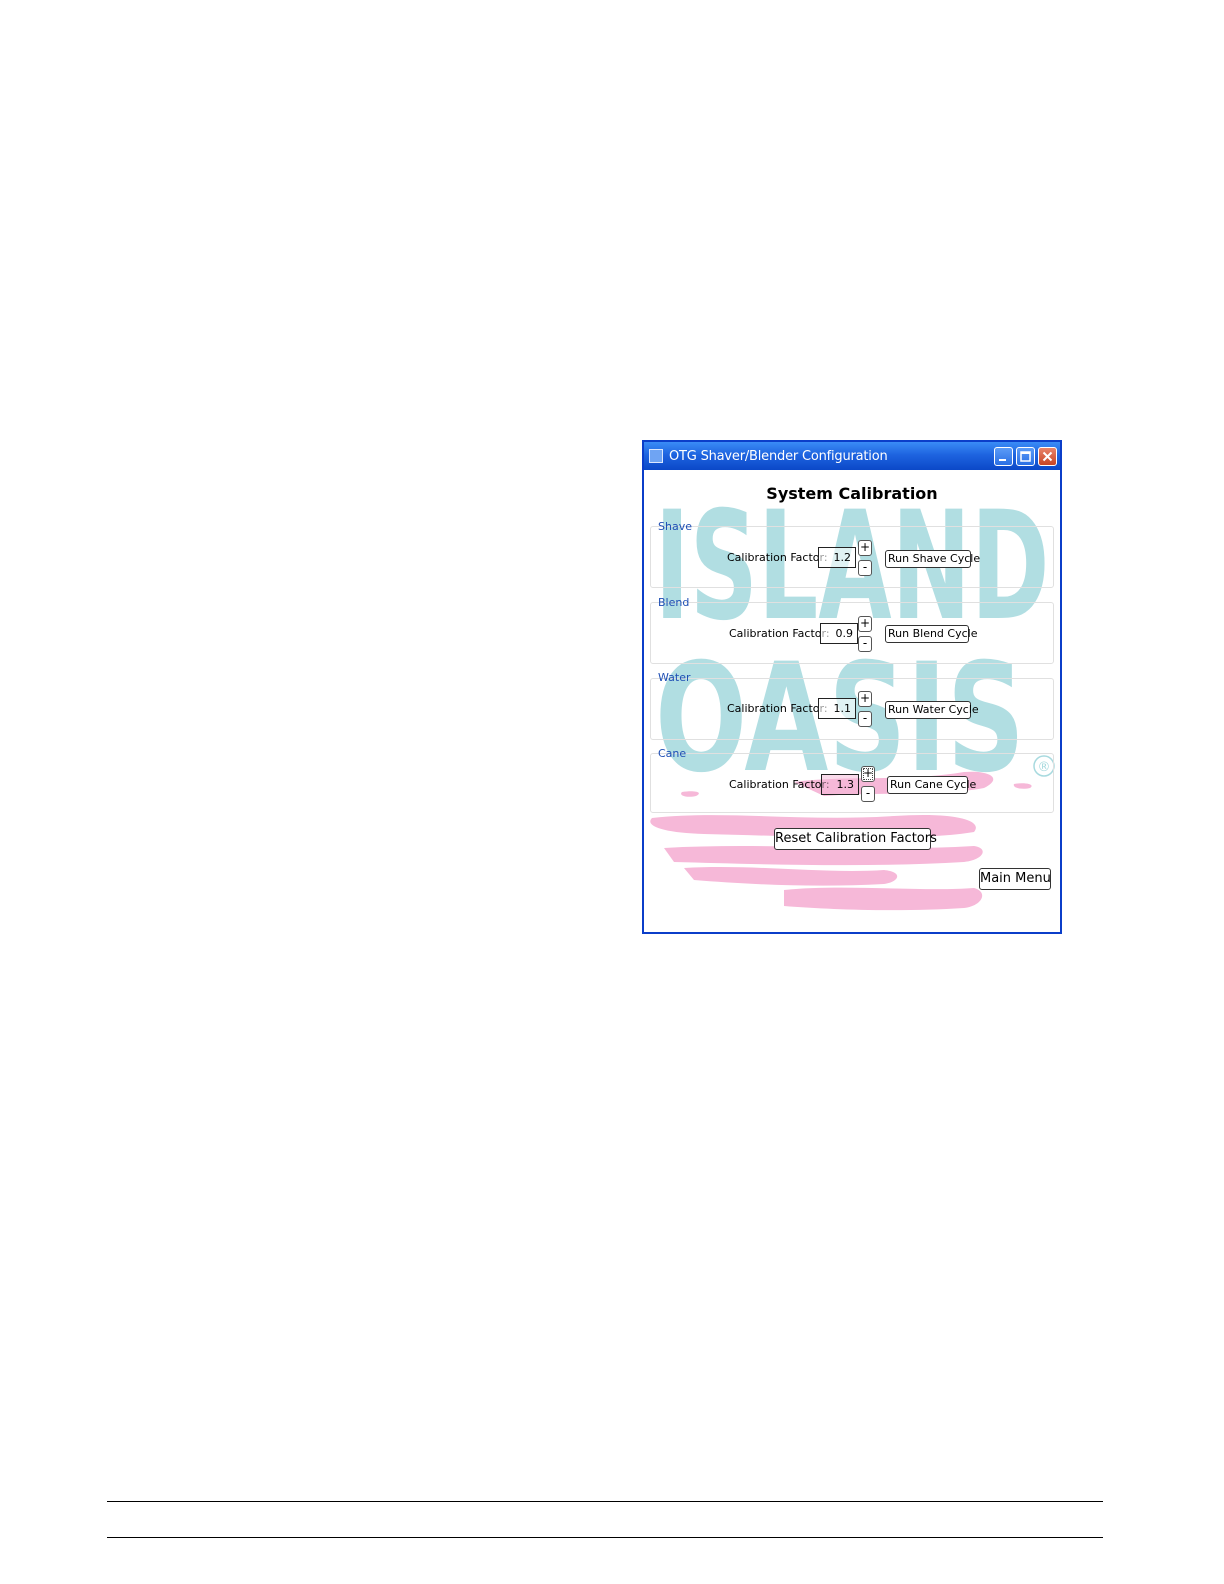 The height and width of the screenshot is (1584, 1224). I want to click on run-blend-cycle-button: Run Blend Cycle, so click(931, 634).